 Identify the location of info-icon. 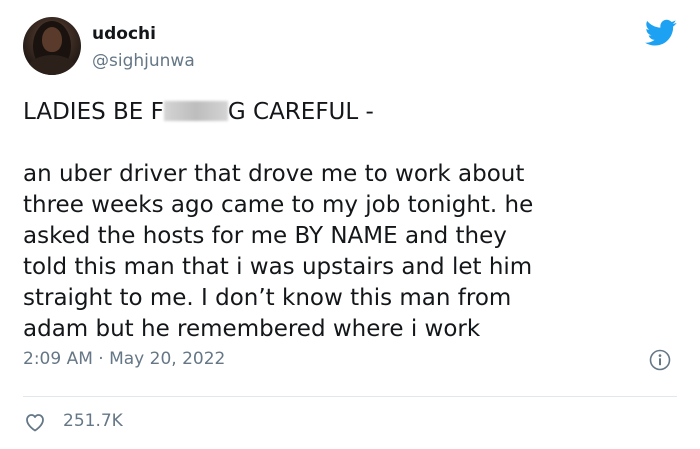
(660, 360).